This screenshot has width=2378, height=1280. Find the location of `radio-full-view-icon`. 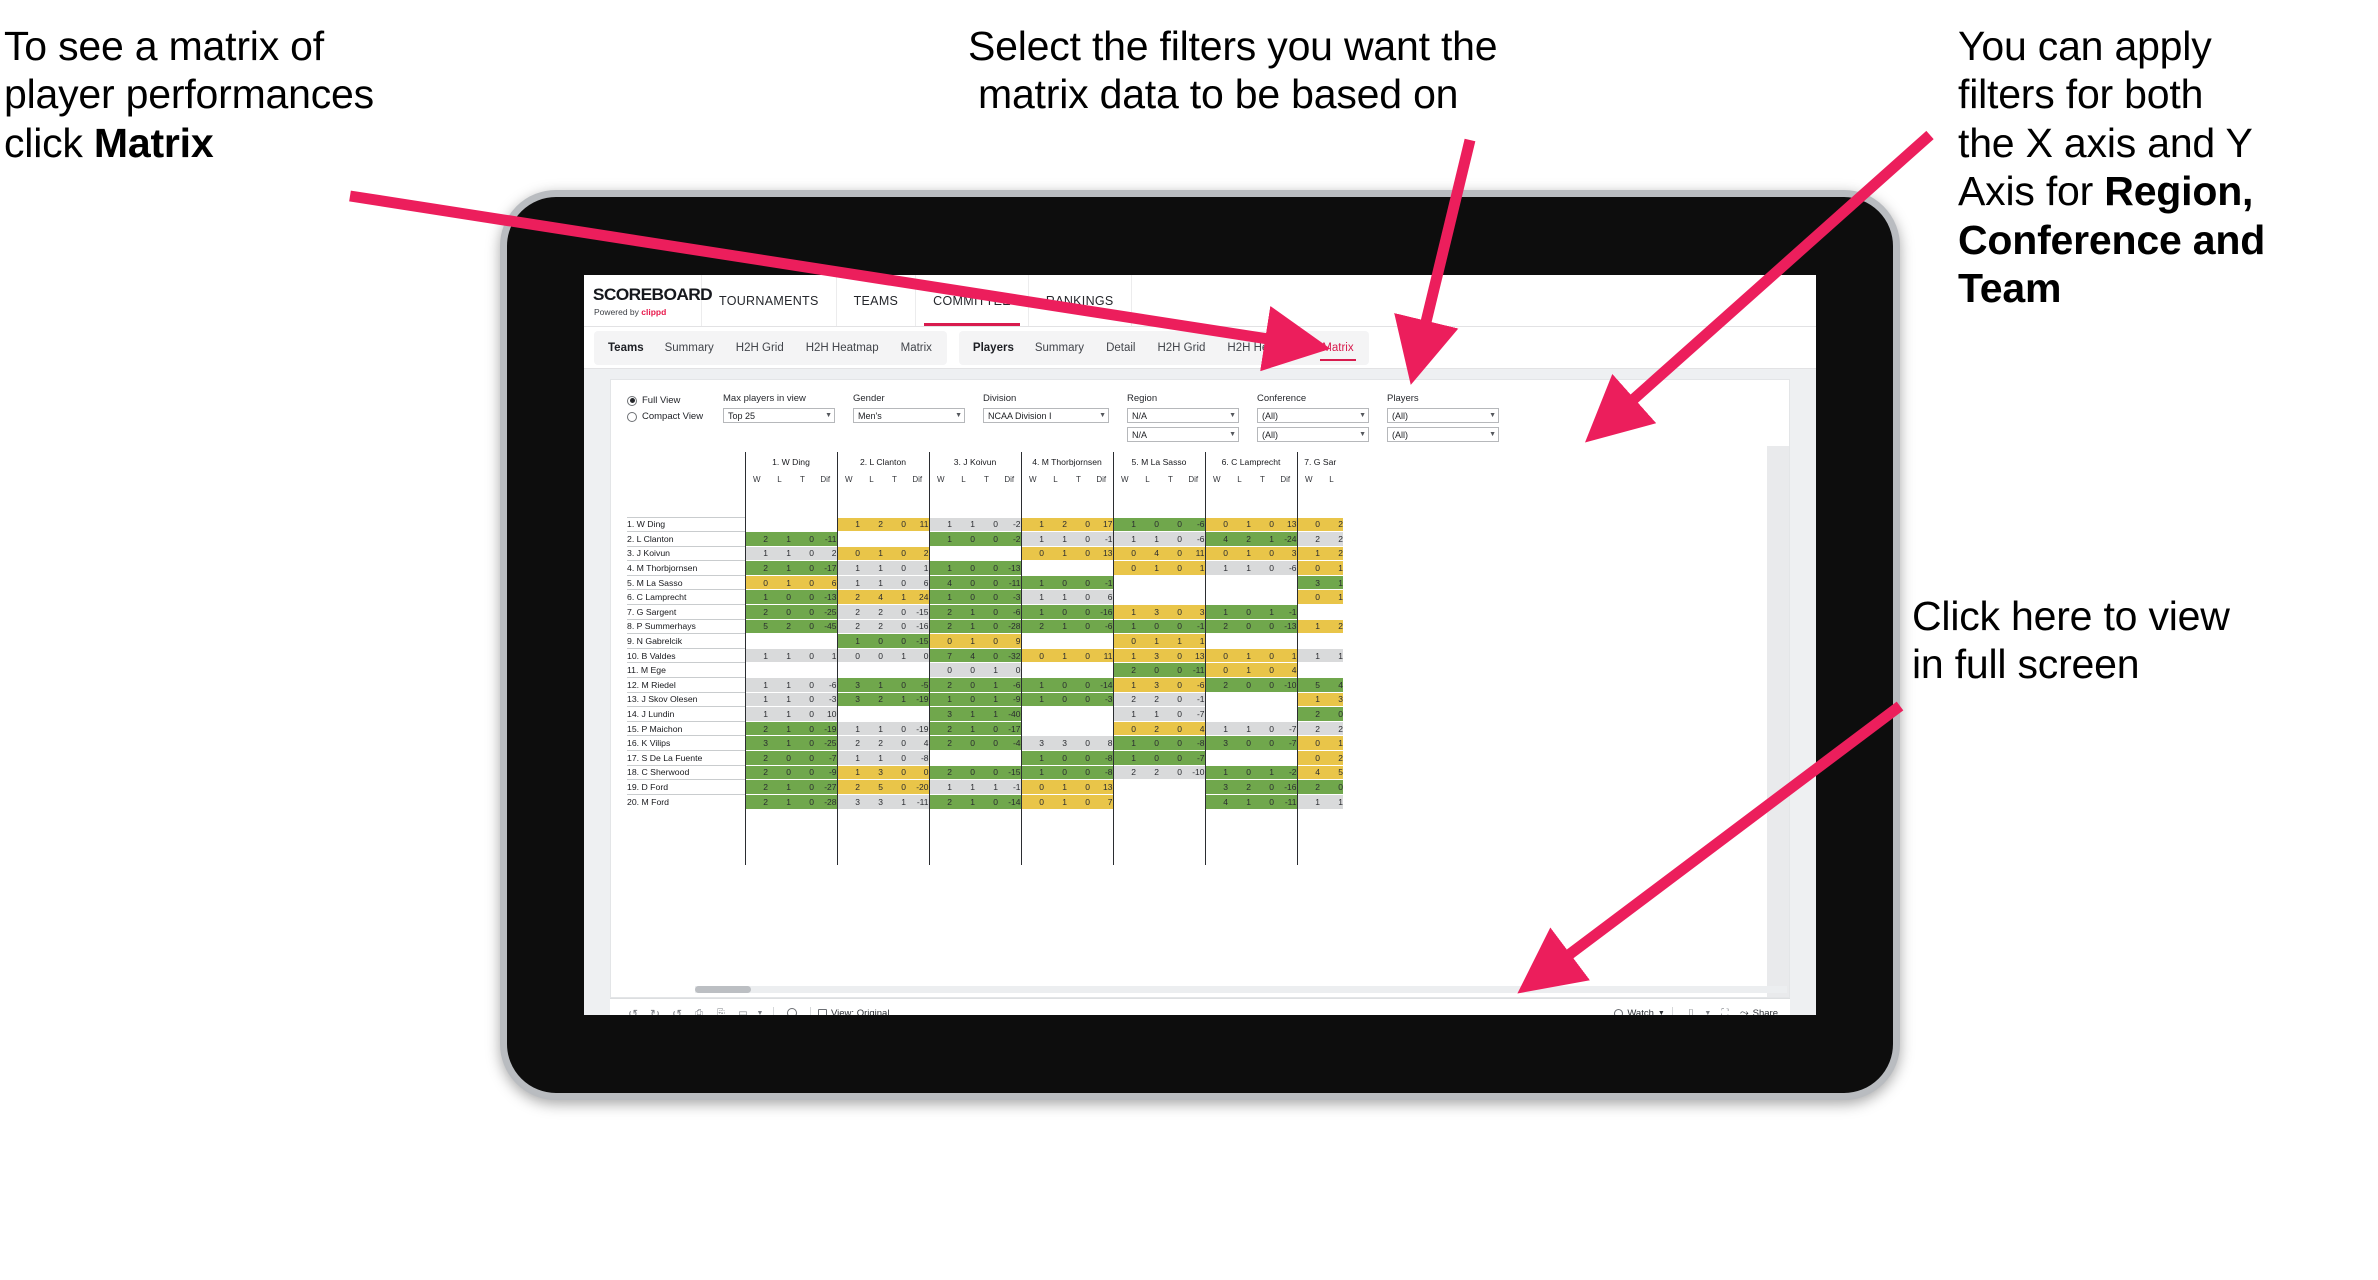

radio-full-view-icon is located at coordinates (632, 400).